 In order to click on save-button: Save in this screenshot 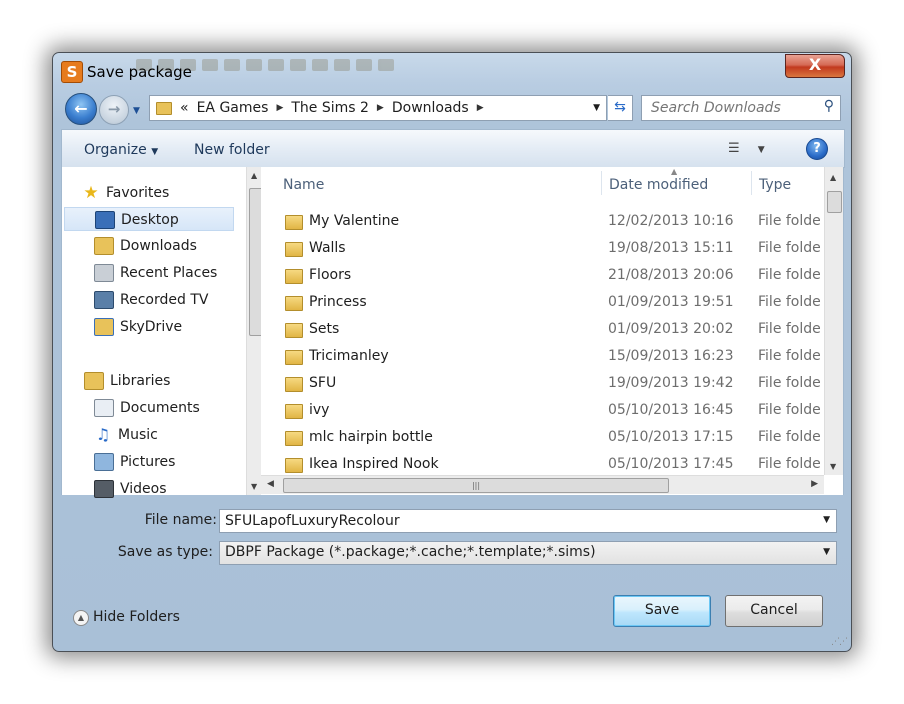, I will do `click(662, 611)`.